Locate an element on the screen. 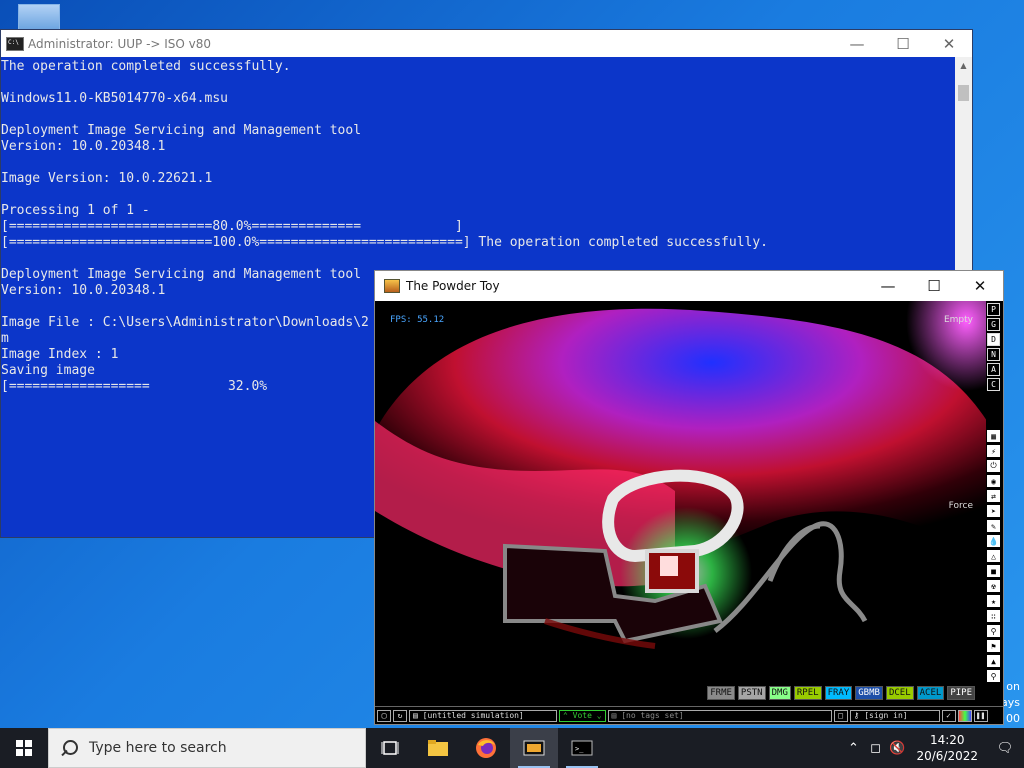 The height and width of the screenshot is (768, 1024). settings-icon: ✓ is located at coordinates (948, 715).